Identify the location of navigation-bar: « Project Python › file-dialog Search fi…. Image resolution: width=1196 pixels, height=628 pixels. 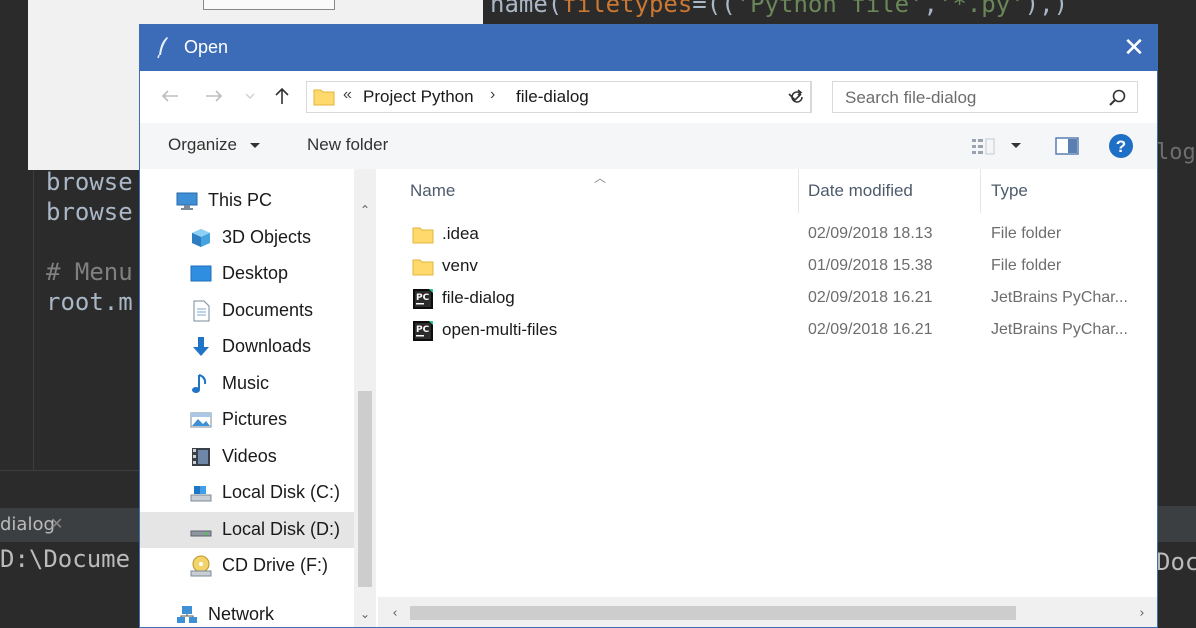
(648, 97).